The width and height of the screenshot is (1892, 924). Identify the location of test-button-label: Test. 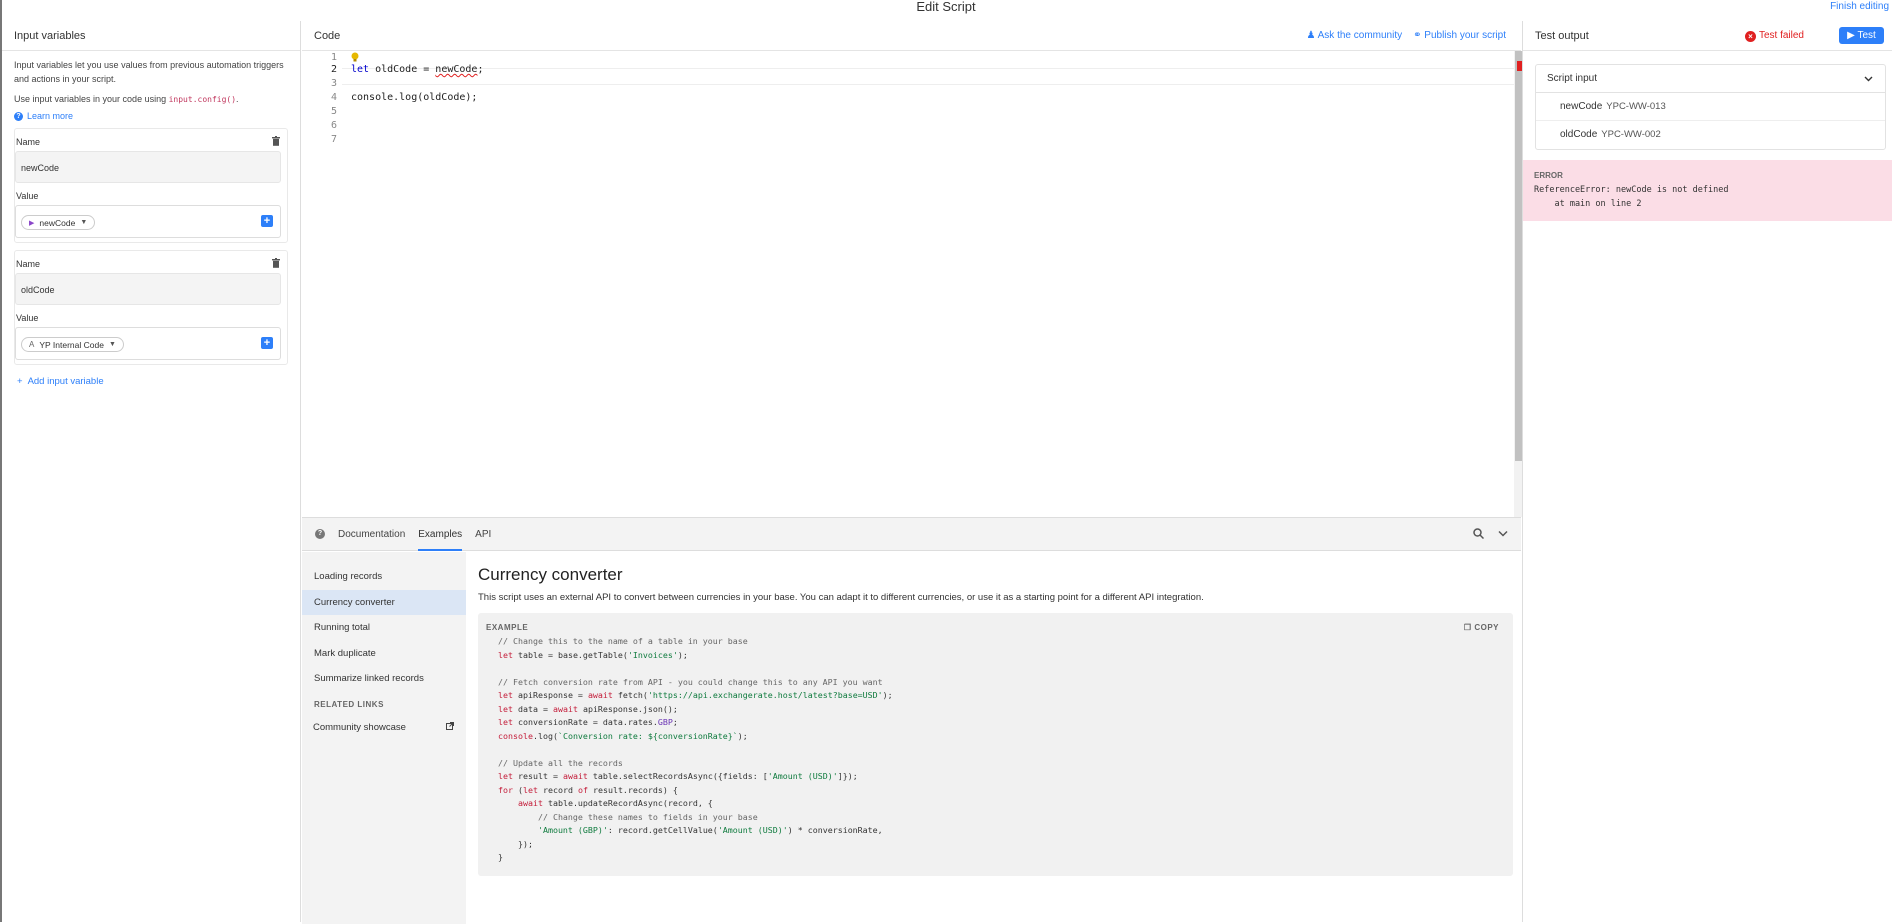
(1866, 35).